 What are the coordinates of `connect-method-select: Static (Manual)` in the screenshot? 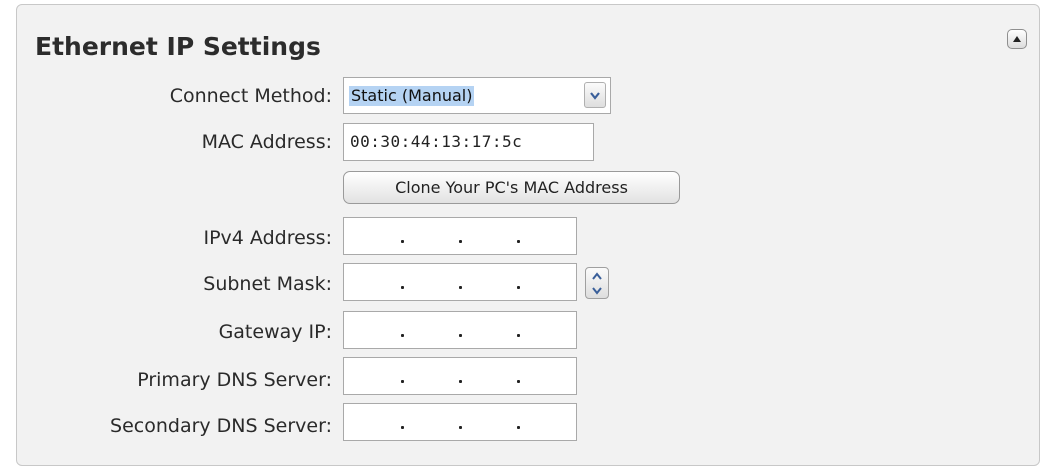 It's located at (477, 95).